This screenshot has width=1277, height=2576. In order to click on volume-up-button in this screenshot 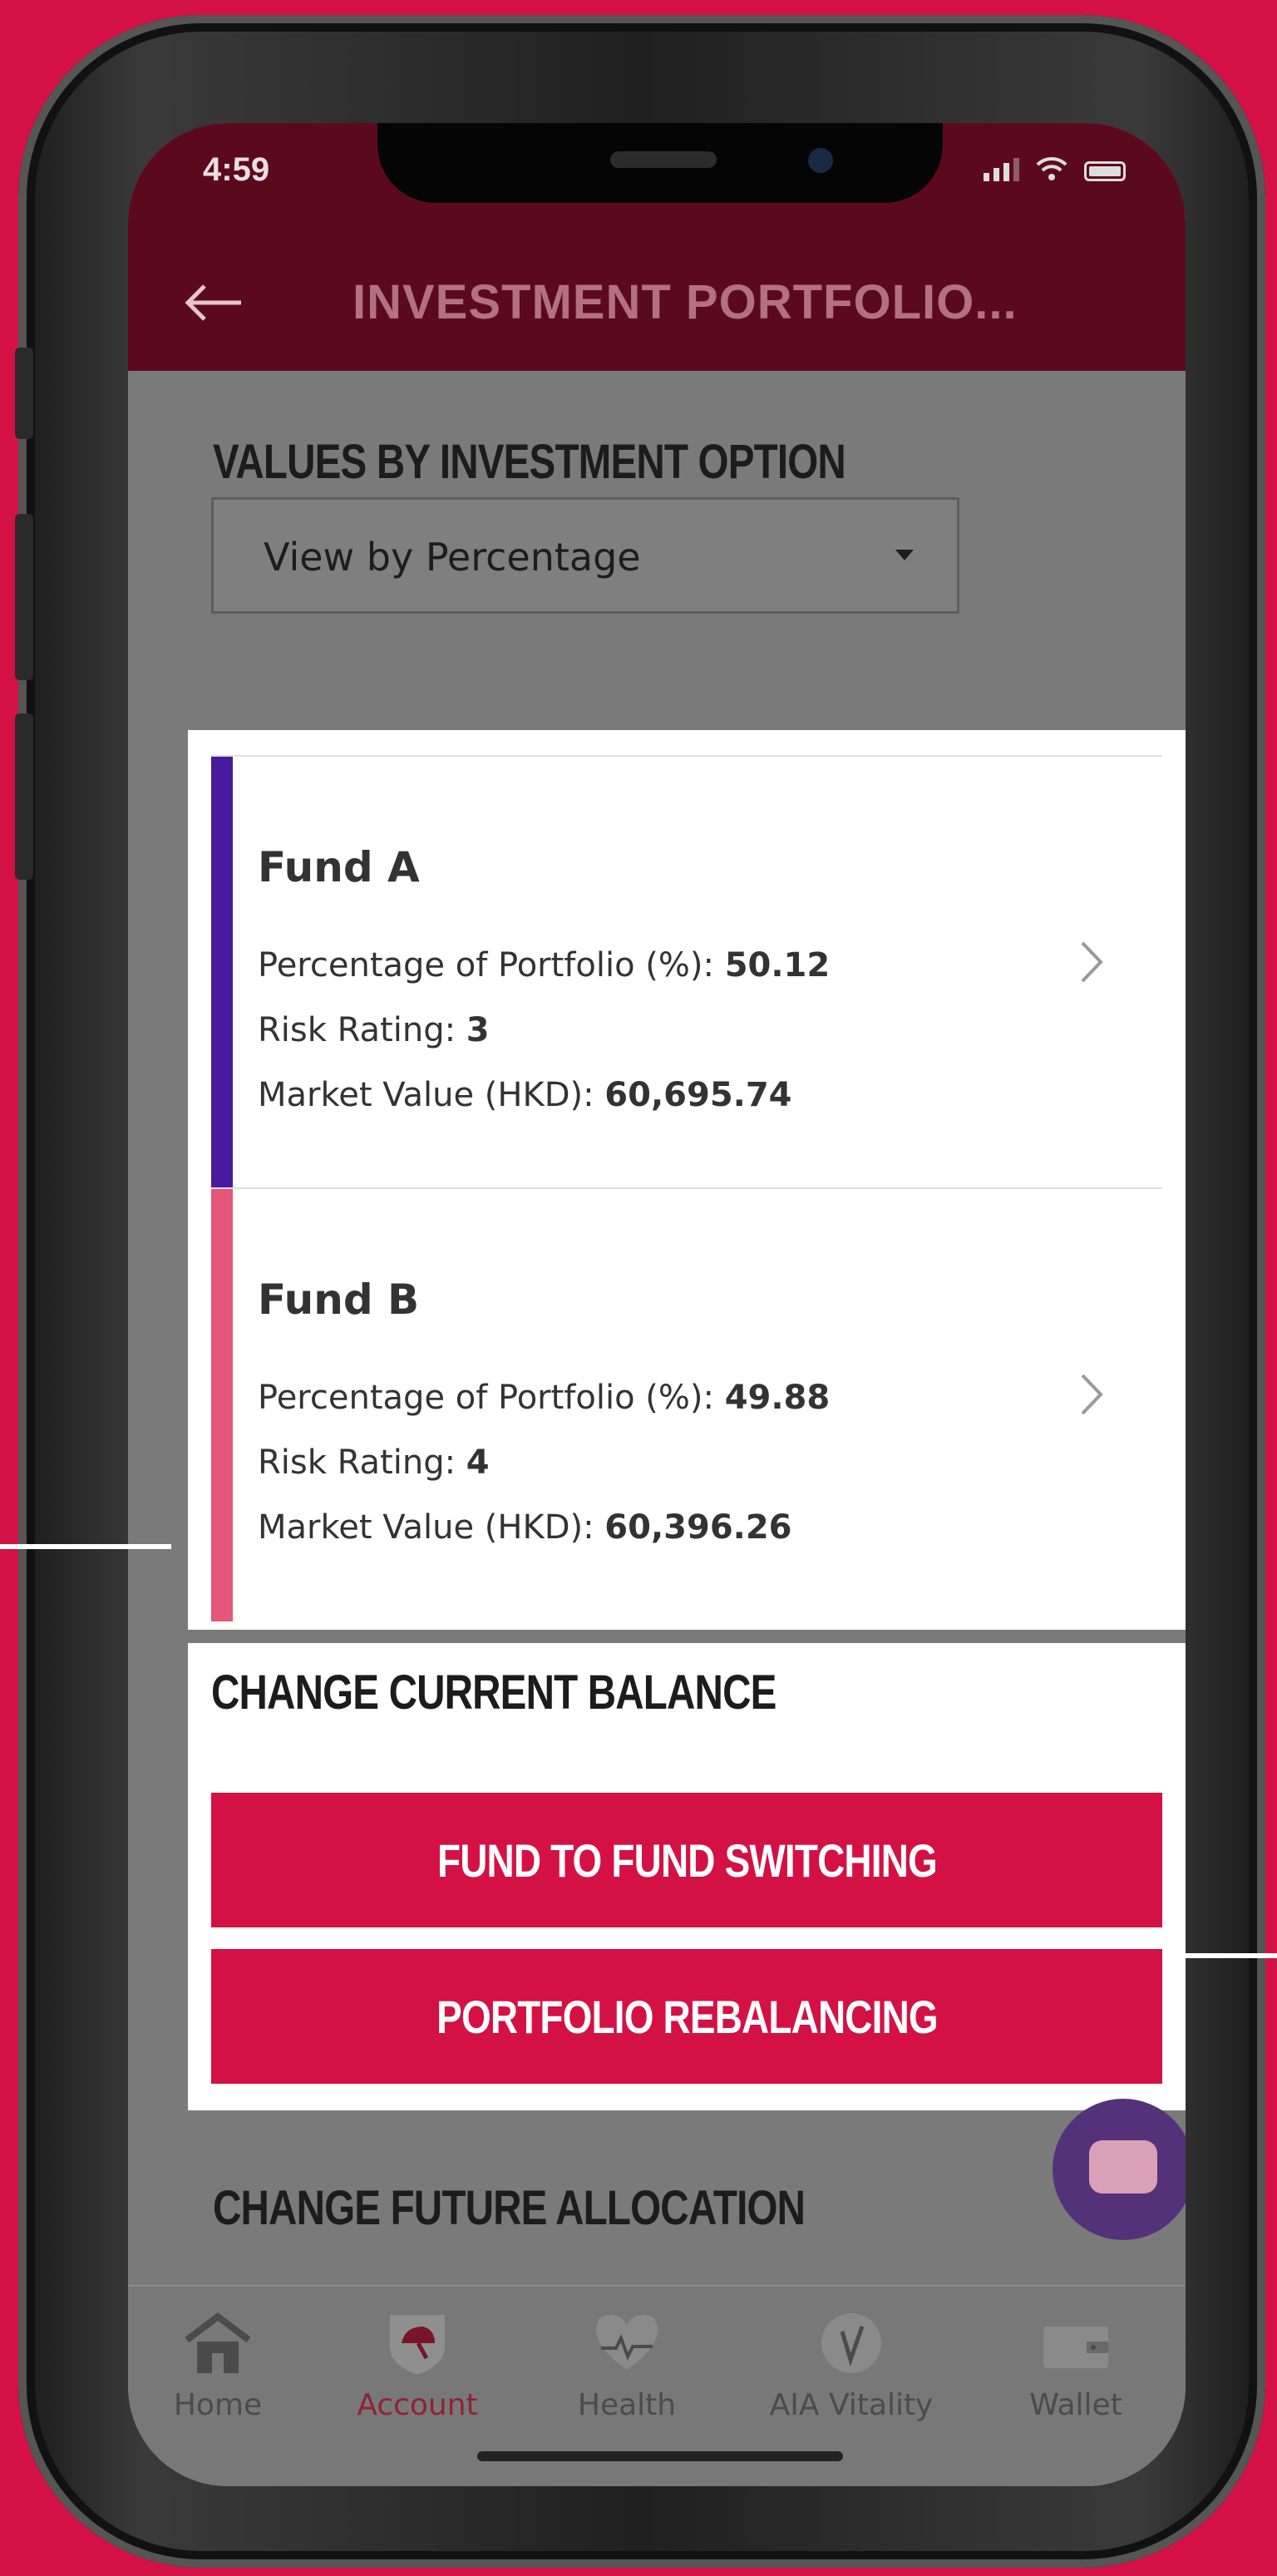, I will do `click(24, 597)`.